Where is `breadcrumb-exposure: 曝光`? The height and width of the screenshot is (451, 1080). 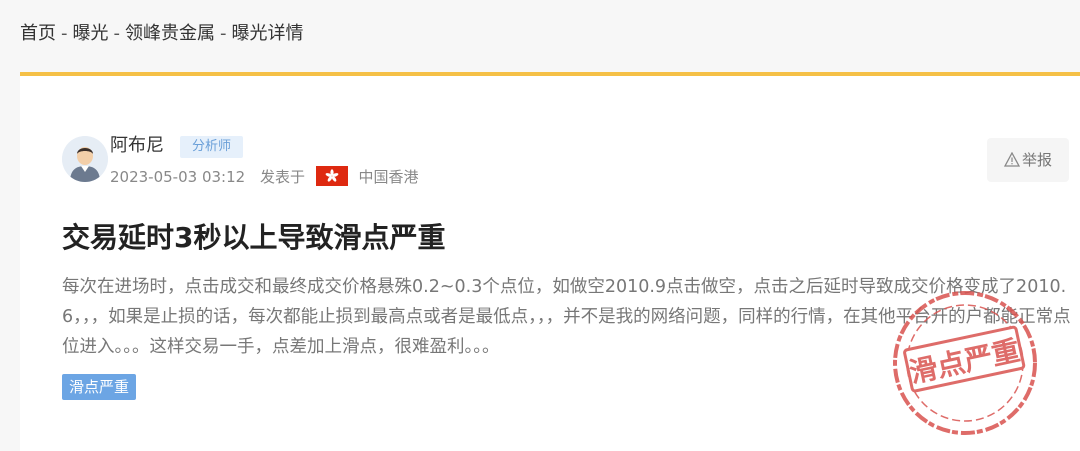
breadcrumb-exposure: 曝光 is located at coordinates (91, 33).